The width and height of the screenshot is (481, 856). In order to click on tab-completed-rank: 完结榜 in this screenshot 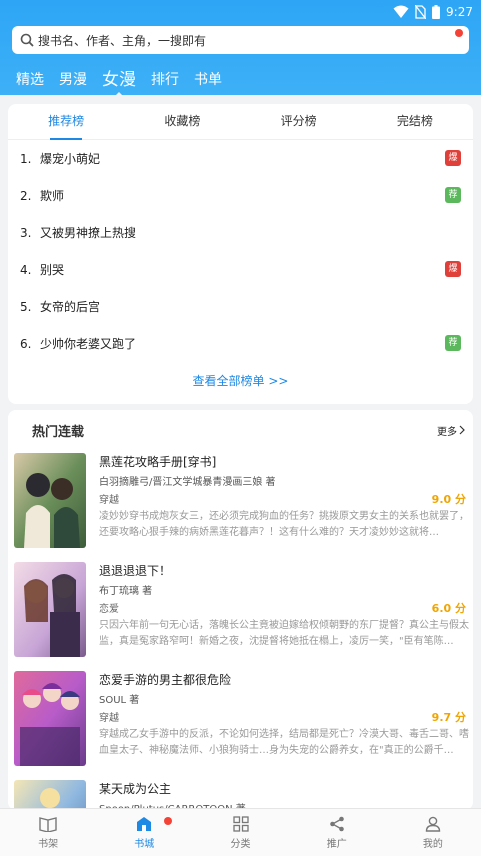, I will do `click(415, 121)`.